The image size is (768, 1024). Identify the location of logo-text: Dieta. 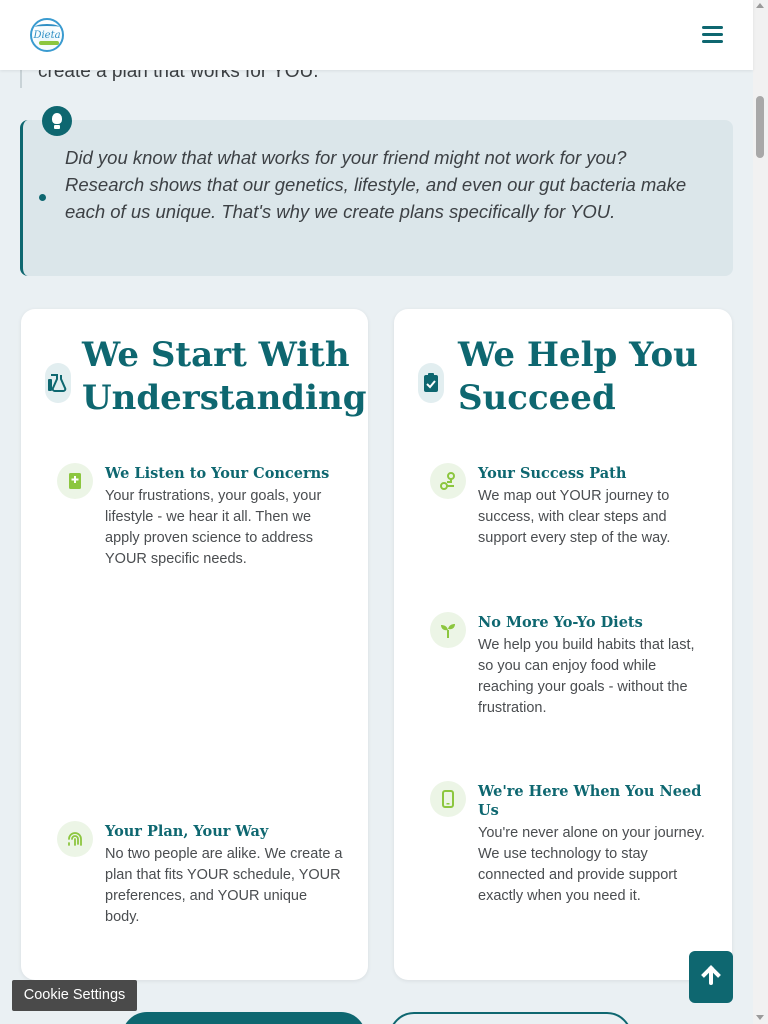
(47, 35).